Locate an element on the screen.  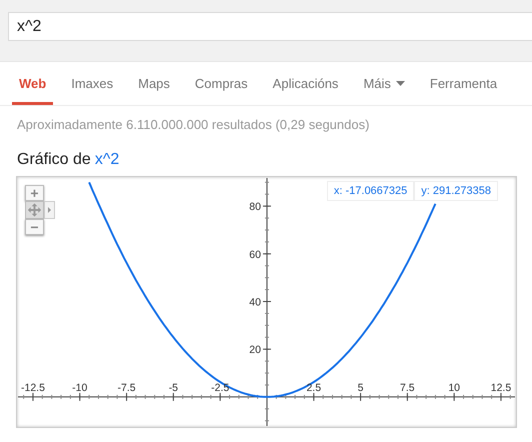
x-tick-label: 10 is located at coordinates (454, 388).